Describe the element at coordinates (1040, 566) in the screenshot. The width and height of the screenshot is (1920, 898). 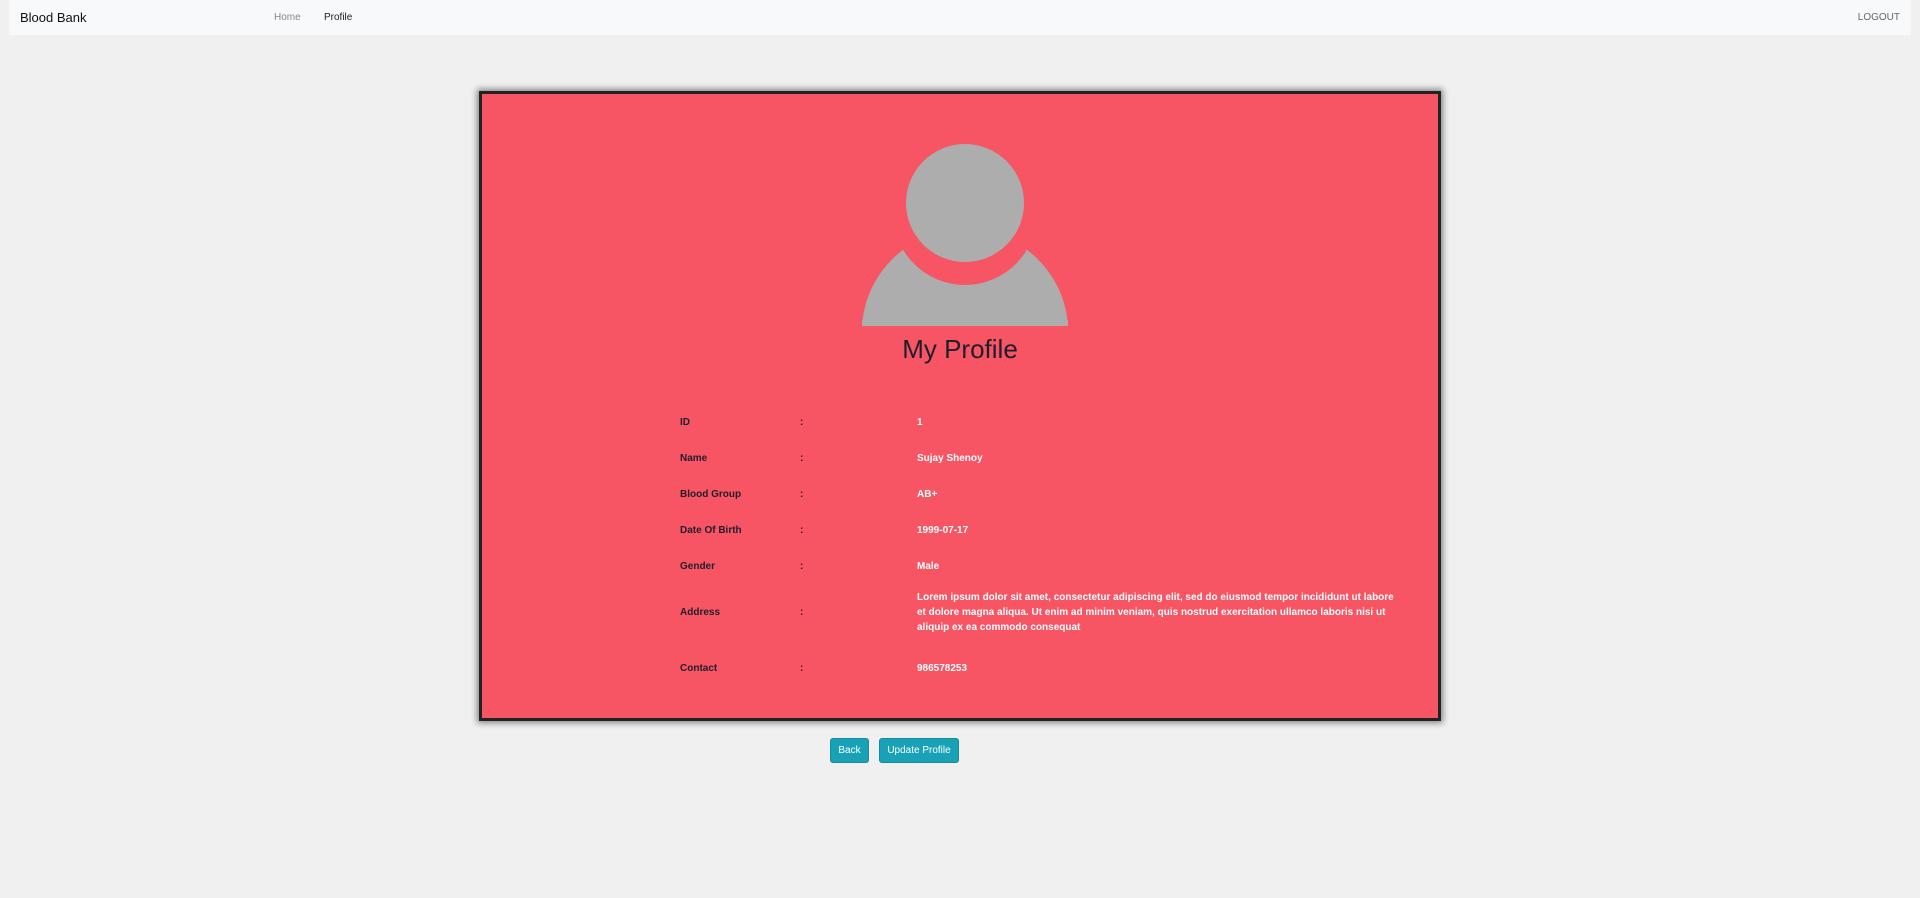
I see `field-row-gender: Gender : Male` at that location.